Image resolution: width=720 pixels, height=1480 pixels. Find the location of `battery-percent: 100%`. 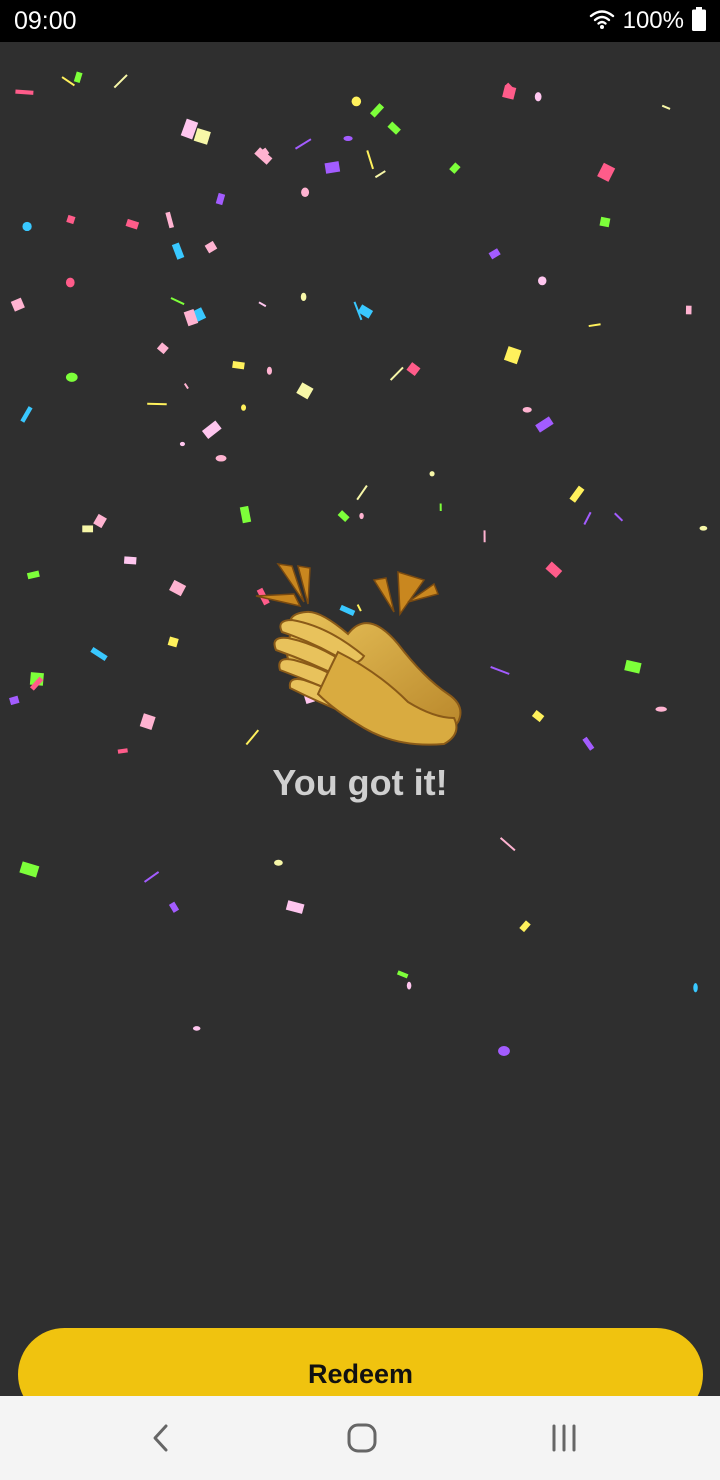

battery-percent: 100% is located at coordinates (653, 20).